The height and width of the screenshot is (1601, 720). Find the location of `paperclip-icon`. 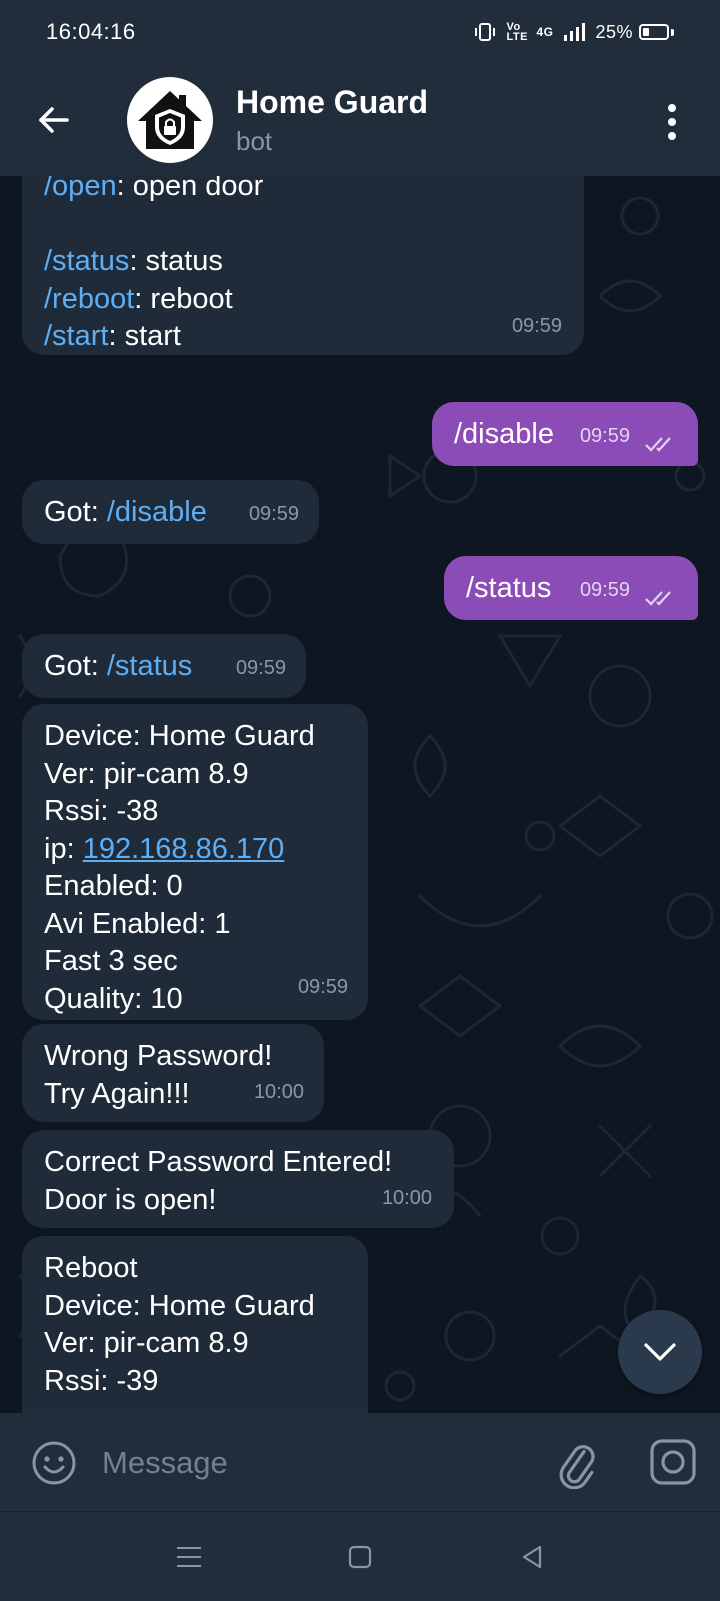

paperclip-icon is located at coordinates (577, 1467).